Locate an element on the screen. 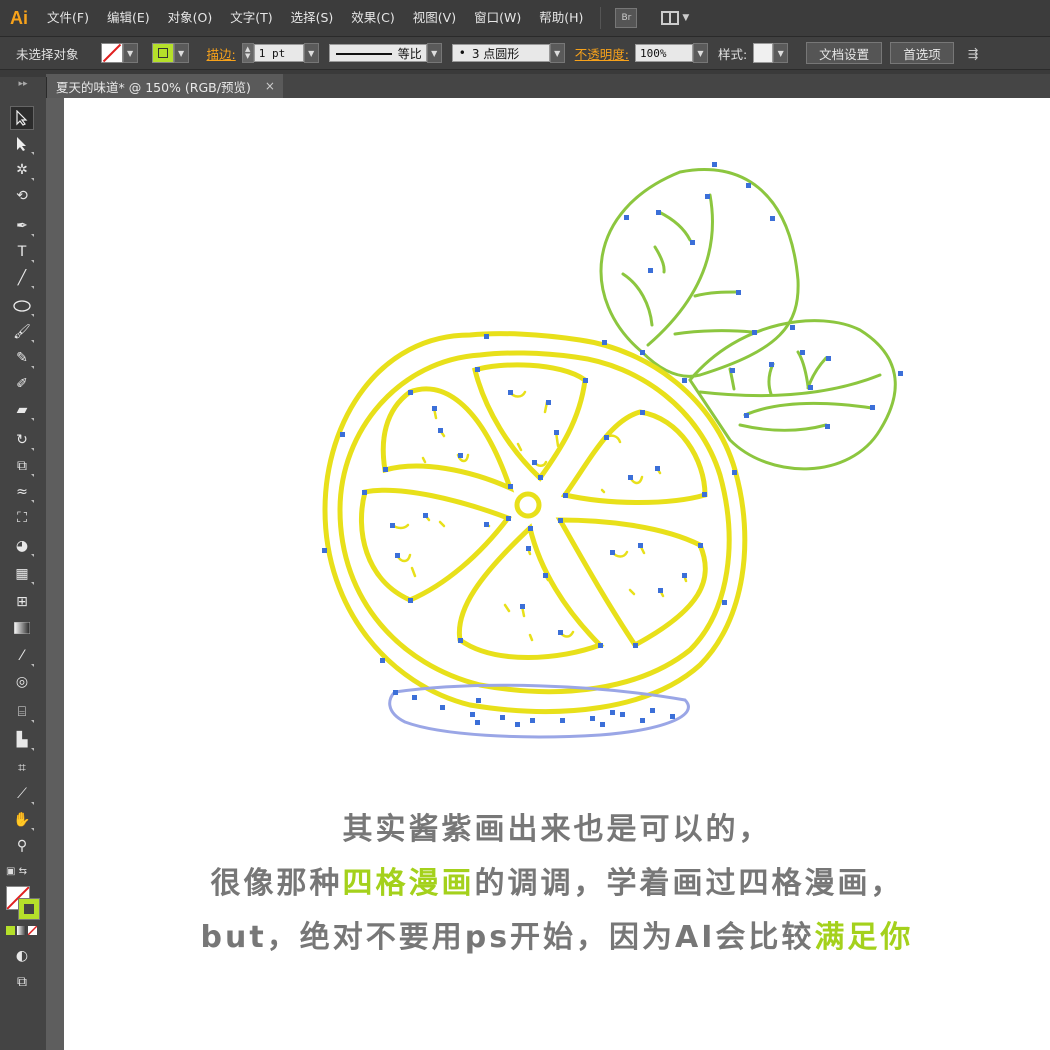  lasso-tool-icon: ⟲ is located at coordinates (22, 196).